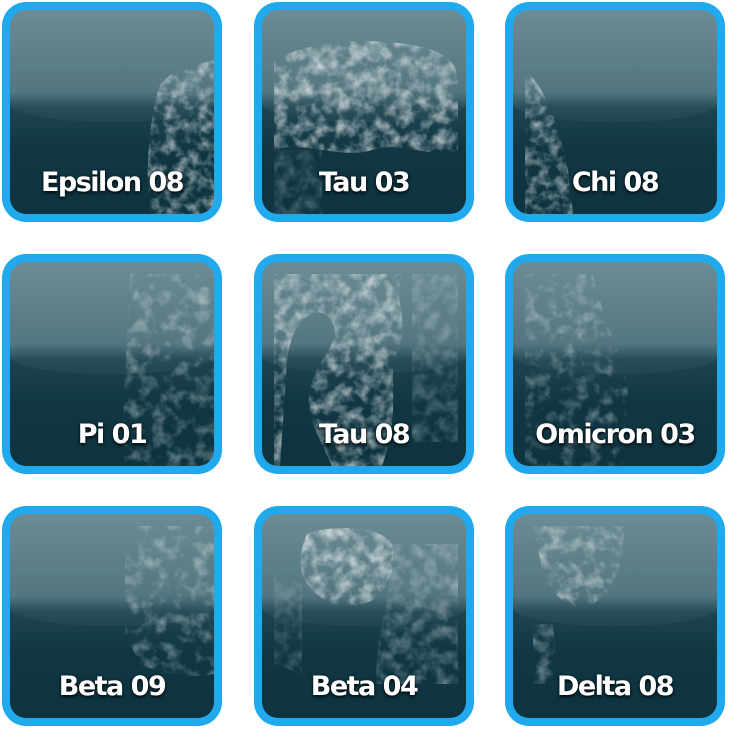  I want to click on tile-panel: Omicron 03, so click(615, 364).